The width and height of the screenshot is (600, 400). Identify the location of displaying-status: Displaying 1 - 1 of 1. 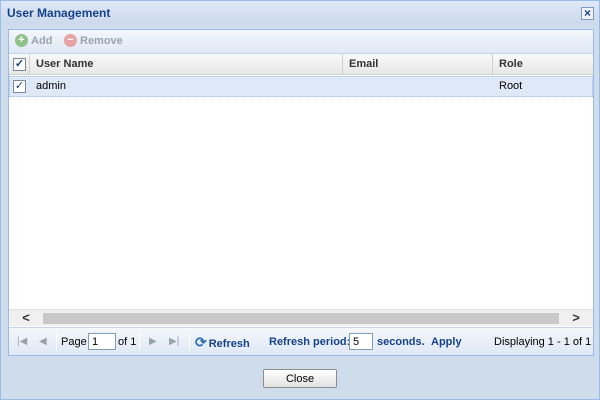
(543, 342).